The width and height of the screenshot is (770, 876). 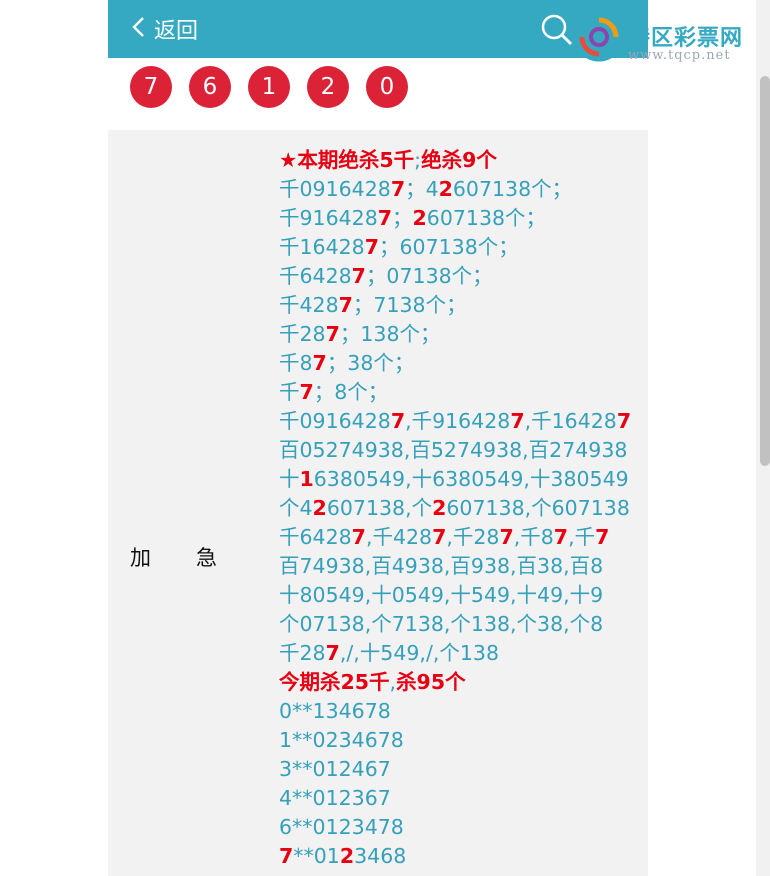 I want to click on content-text: 千16428, so click(x=322, y=247).